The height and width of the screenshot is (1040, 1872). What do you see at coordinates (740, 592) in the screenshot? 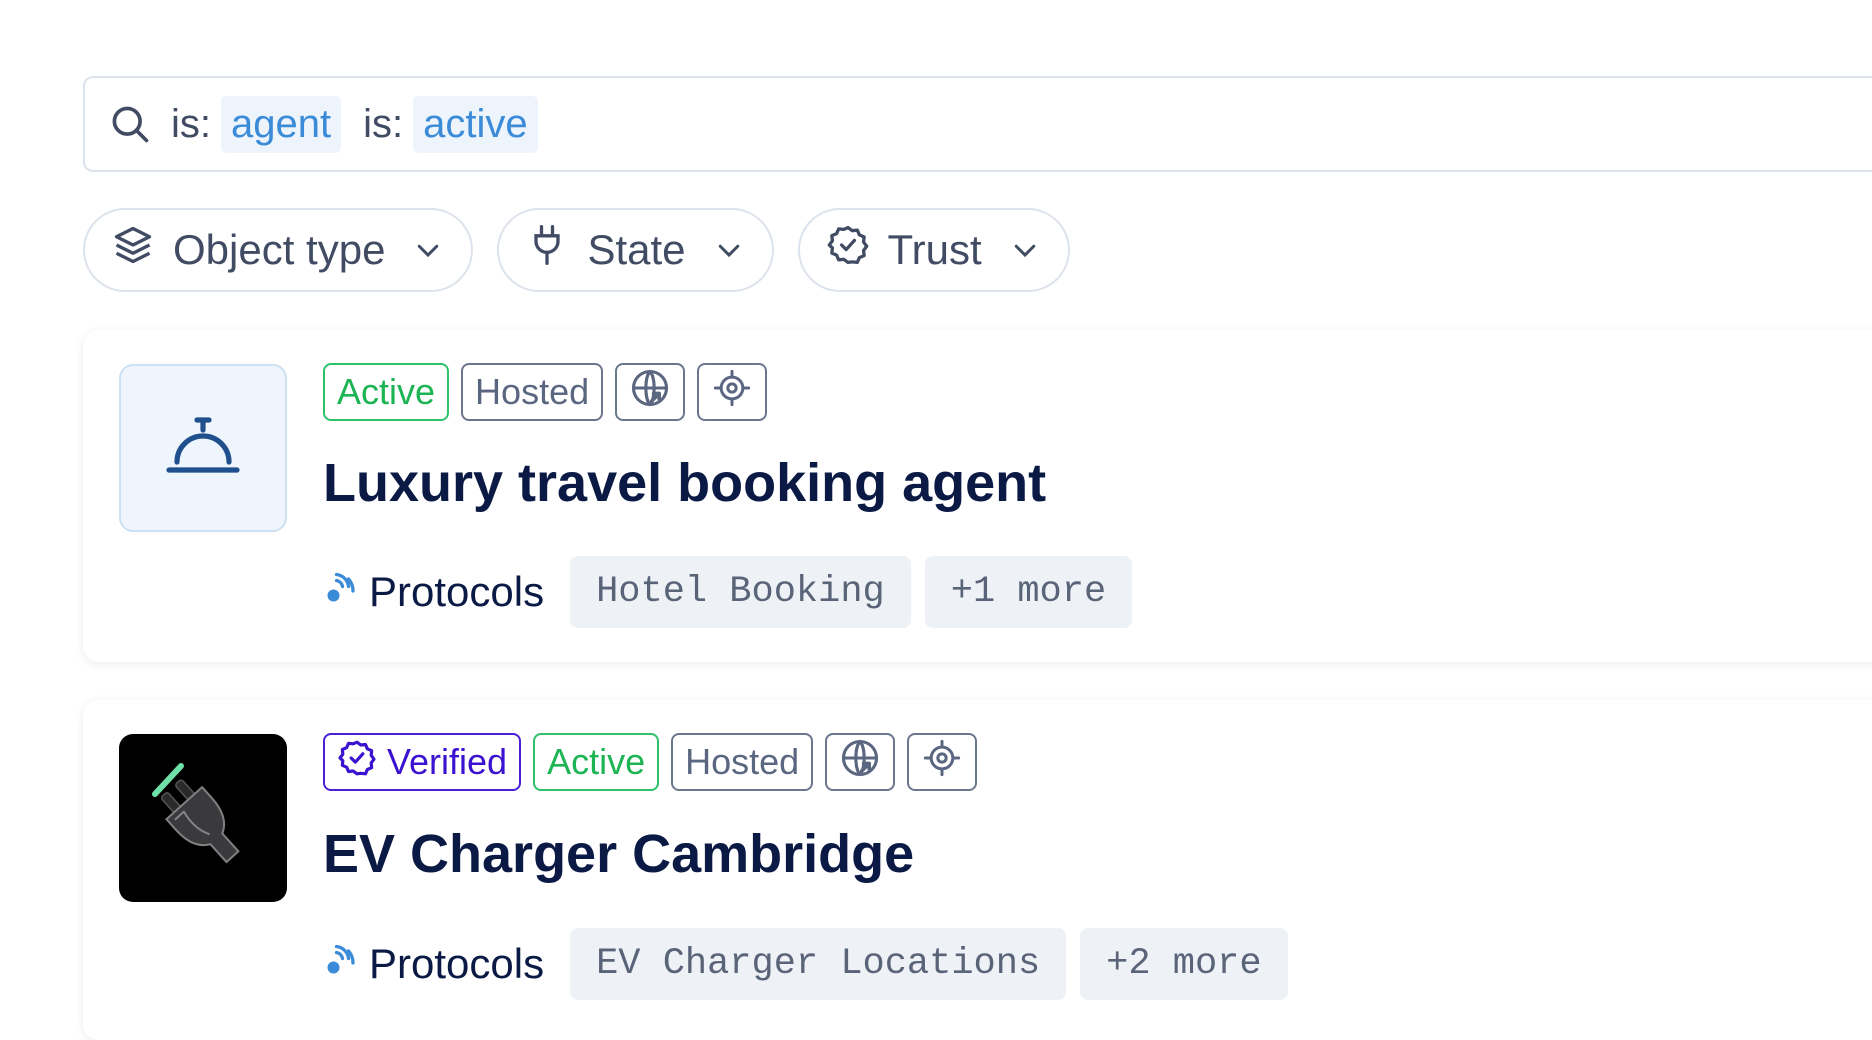
I see `protocol-chip: Hotel Booking` at bounding box center [740, 592].